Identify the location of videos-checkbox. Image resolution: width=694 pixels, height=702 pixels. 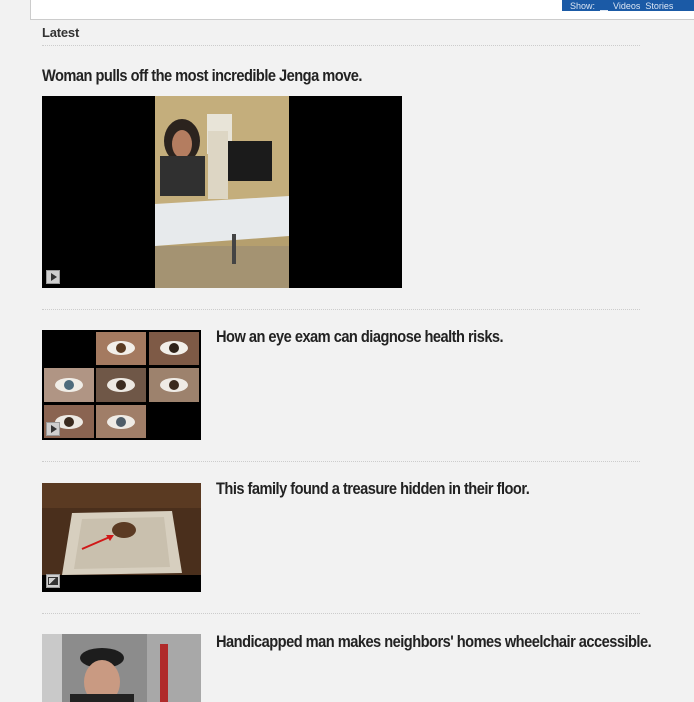
(604, 8).